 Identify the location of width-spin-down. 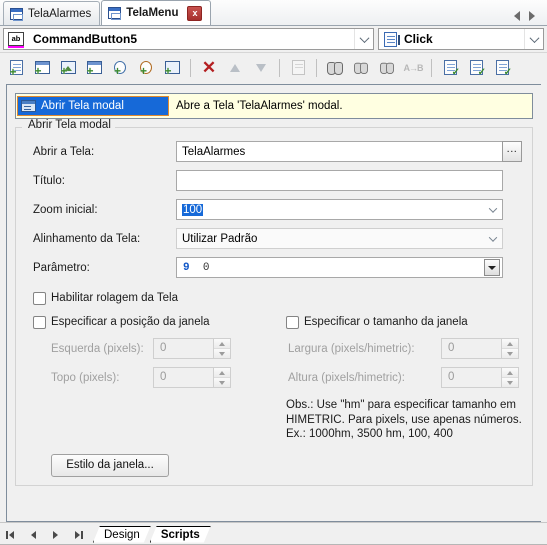
(510, 353).